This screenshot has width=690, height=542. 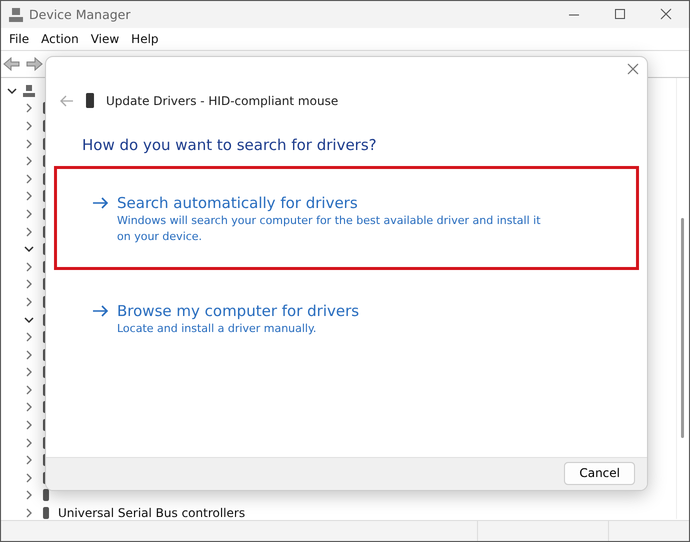 I want to click on dialog-heading: How do you want to search for drivers?, so click(x=230, y=145).